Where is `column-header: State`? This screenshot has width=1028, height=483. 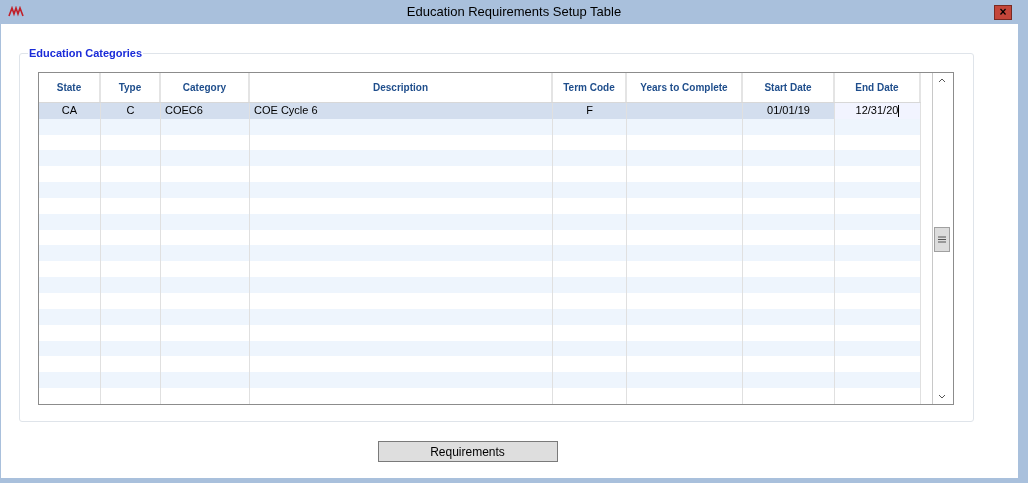
column-header: State is located at coordinates (70, 87).